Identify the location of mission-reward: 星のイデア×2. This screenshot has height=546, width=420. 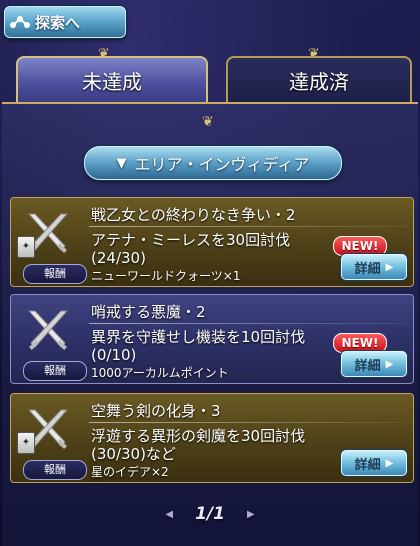
(130, 472).